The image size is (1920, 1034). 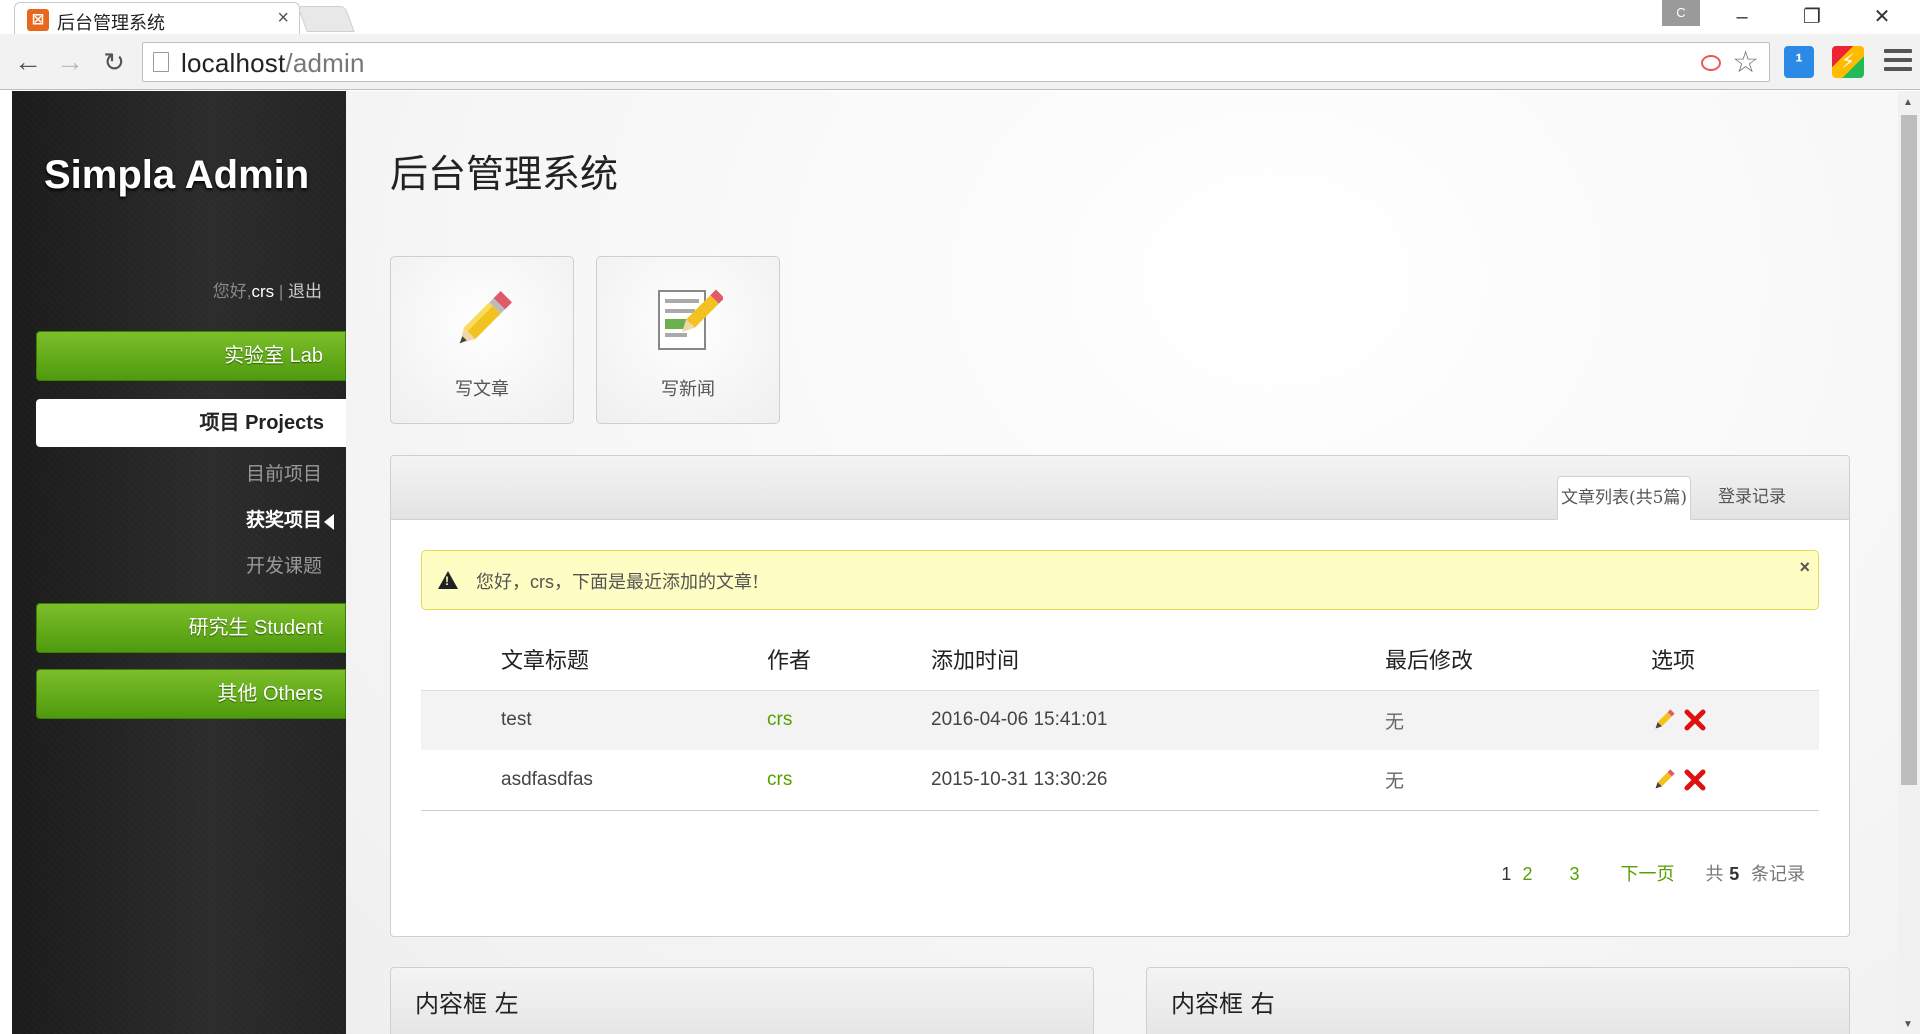 What do you see at coordinates (1711, 63) in the screenshot?
I see `cast-icon` at bounding box center [1711, 63].